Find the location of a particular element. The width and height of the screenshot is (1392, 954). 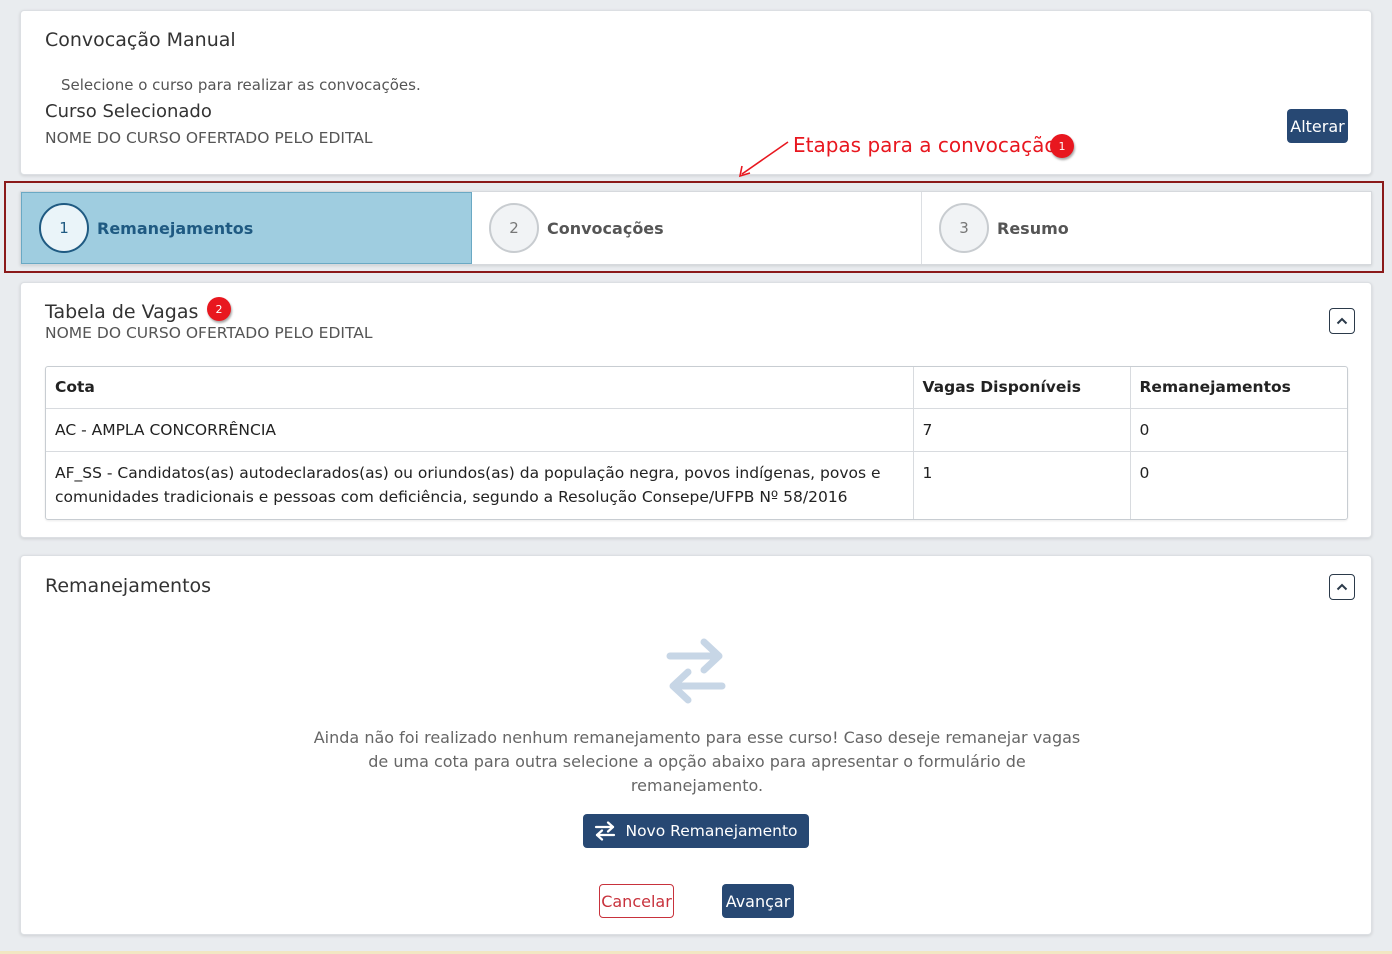

collapse-remanejamentos-button is located at coordinates (1342, 587).